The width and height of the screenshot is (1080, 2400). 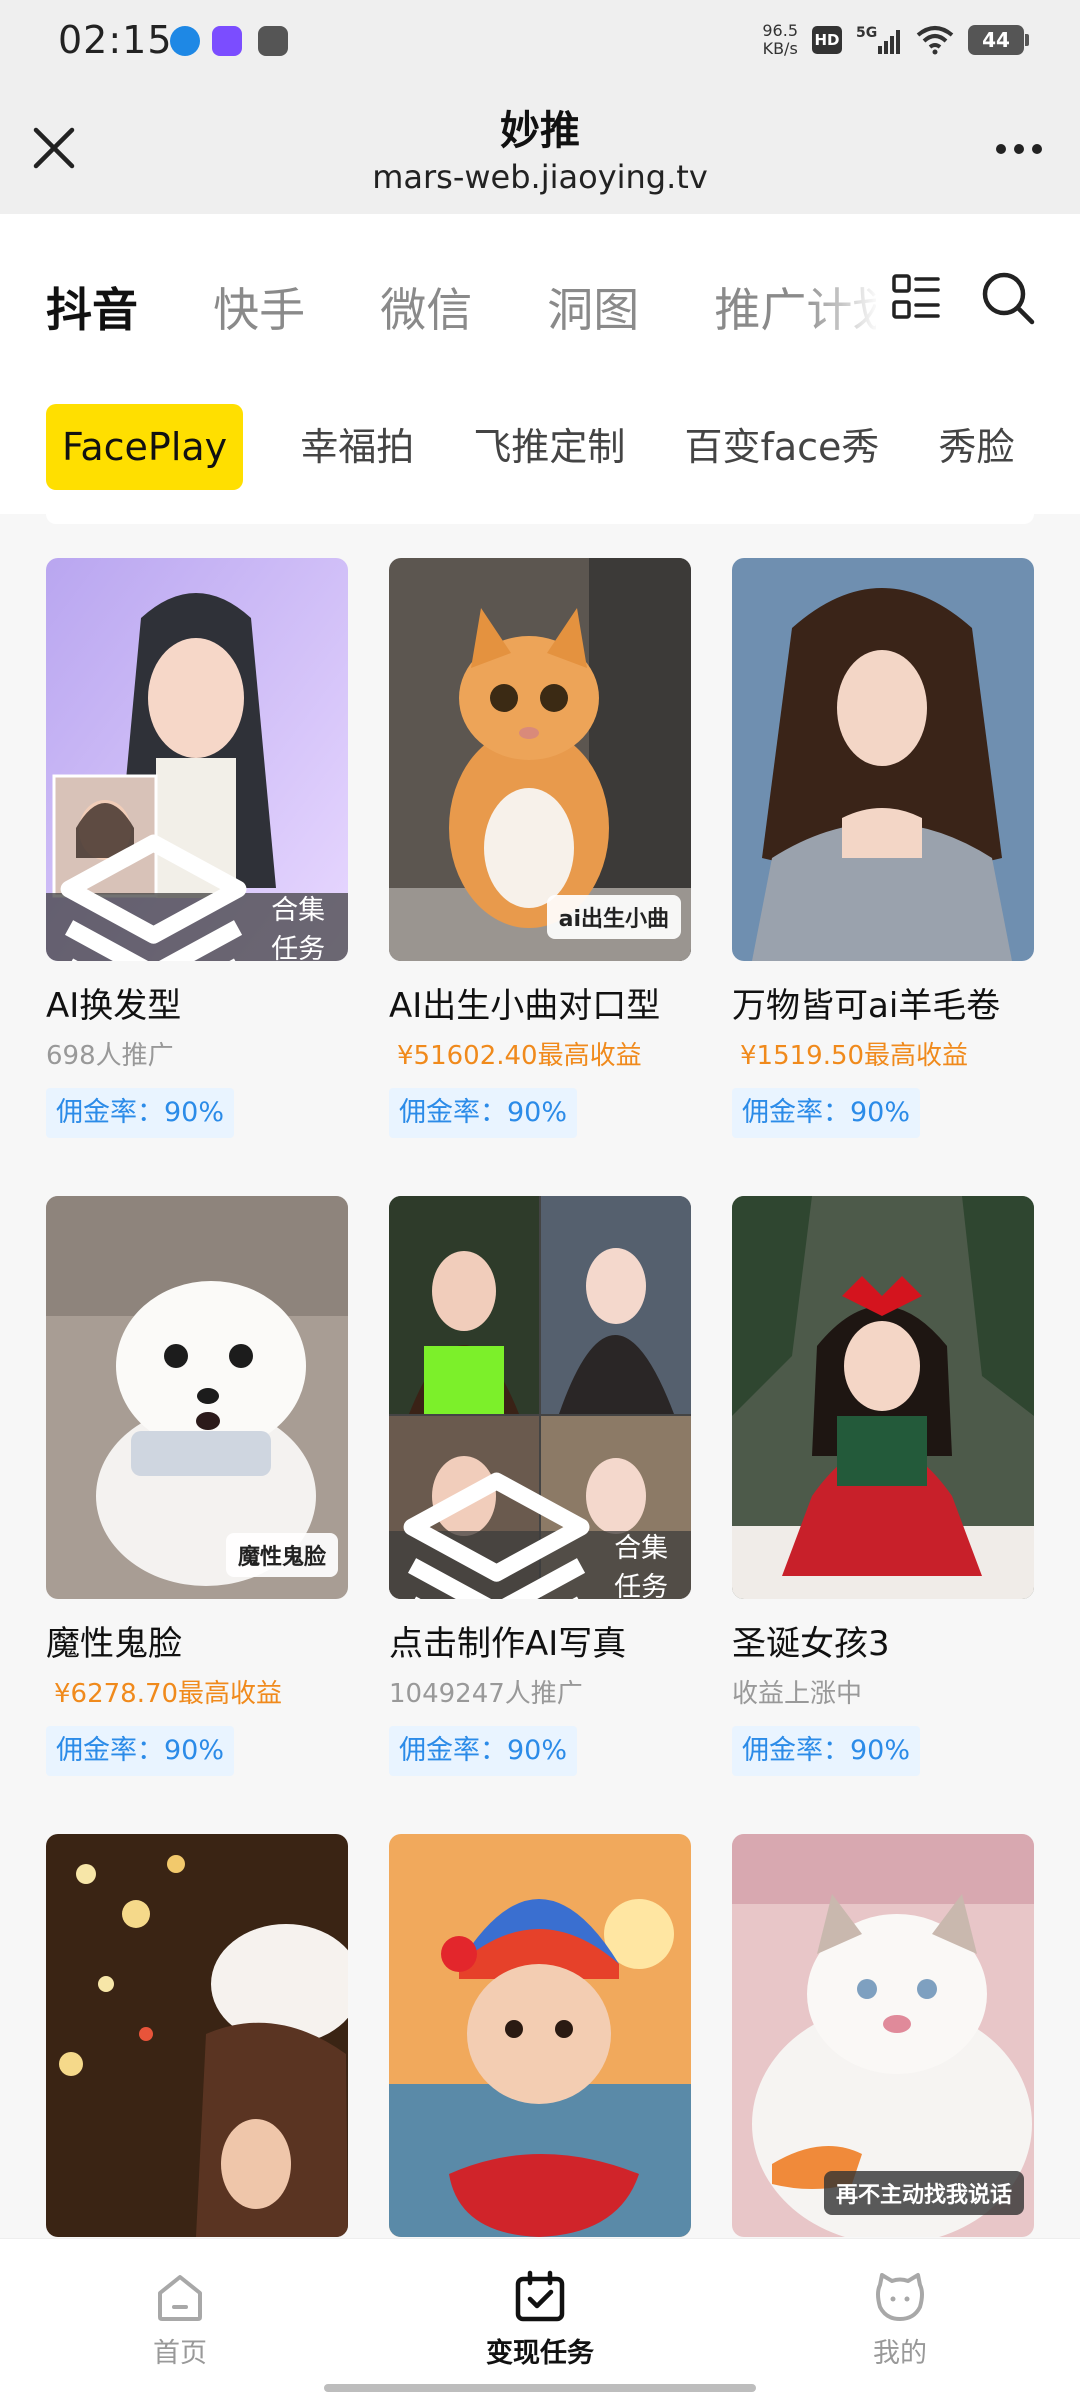 What do you see at coordinates (540, 177) in the screenshot?
I see `page-url: mars-web.jiaoying.tv` at bounding box center [540, 177].